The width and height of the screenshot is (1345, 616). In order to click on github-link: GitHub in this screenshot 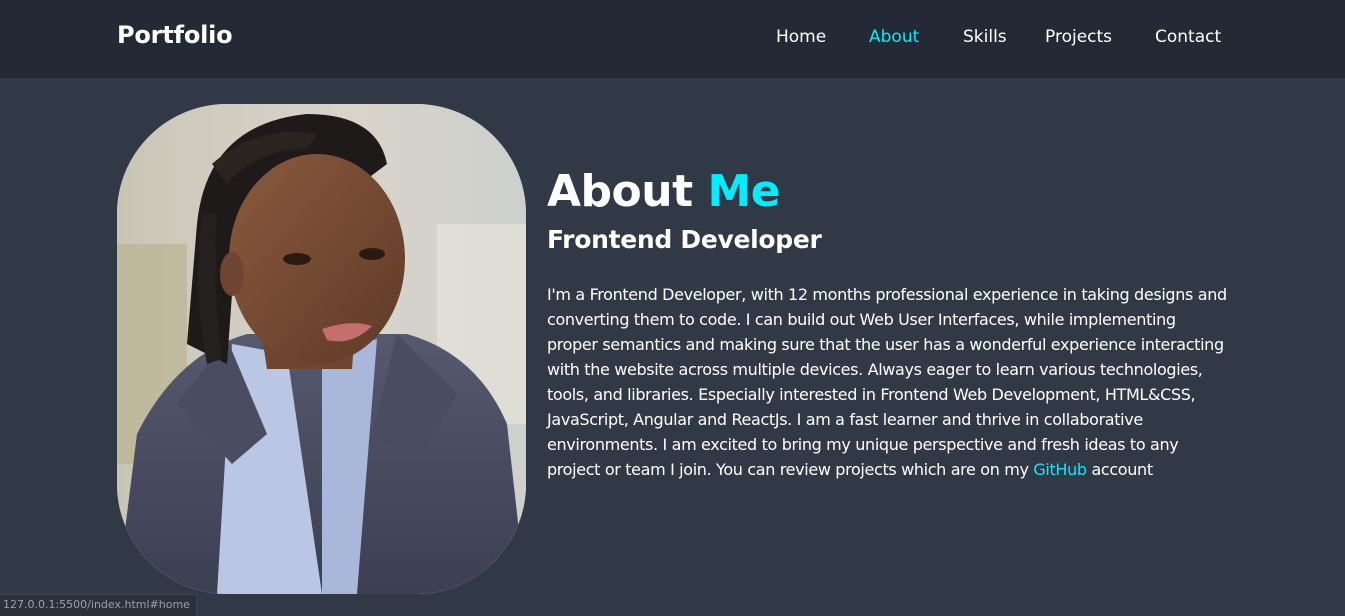, I will do `click(1060, 469)`.